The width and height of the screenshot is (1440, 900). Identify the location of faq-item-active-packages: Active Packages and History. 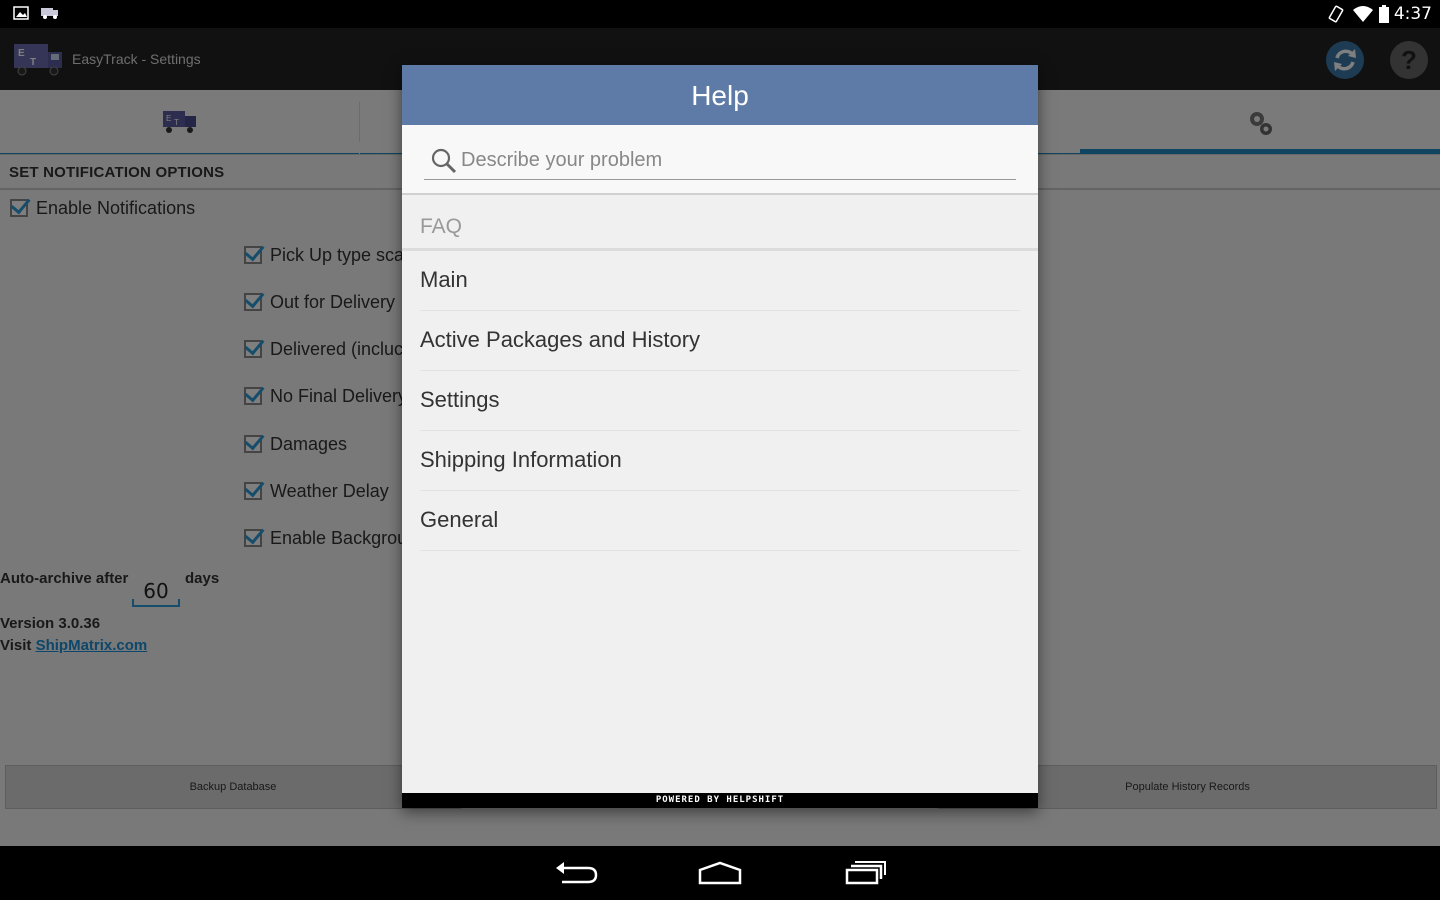
(720, 341).